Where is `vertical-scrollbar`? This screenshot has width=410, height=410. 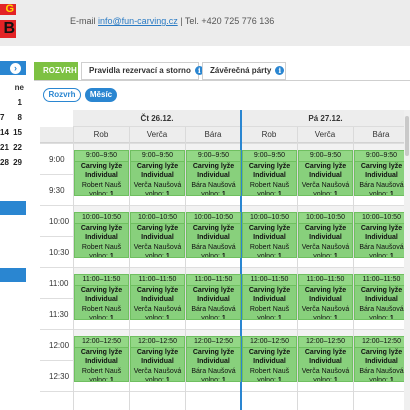 vertical-scrollbar is located at coordinates (407, 260).